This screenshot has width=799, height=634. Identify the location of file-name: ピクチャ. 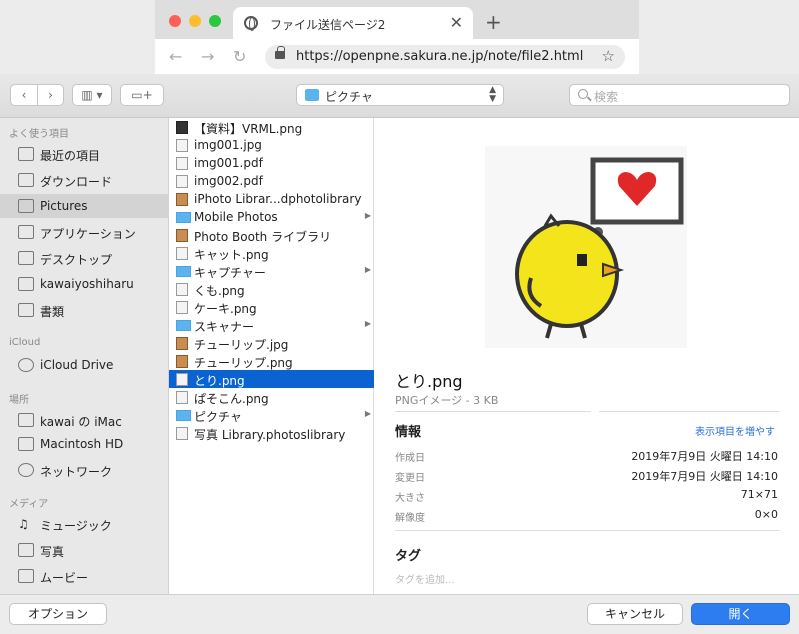
(218, 417).